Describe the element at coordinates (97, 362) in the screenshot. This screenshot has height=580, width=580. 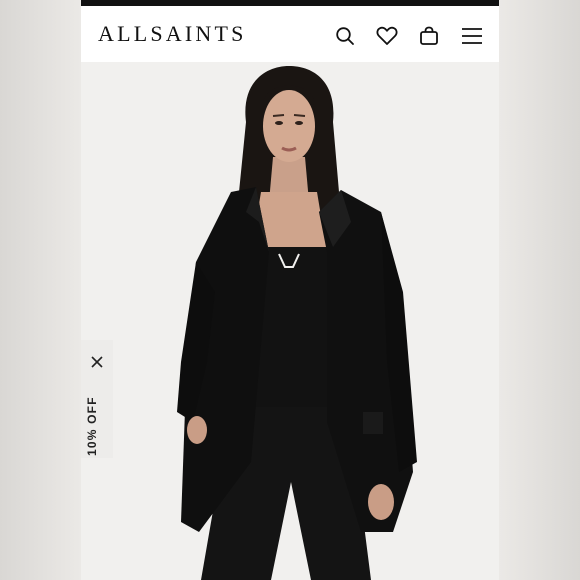
I see `close-icon` at that location.